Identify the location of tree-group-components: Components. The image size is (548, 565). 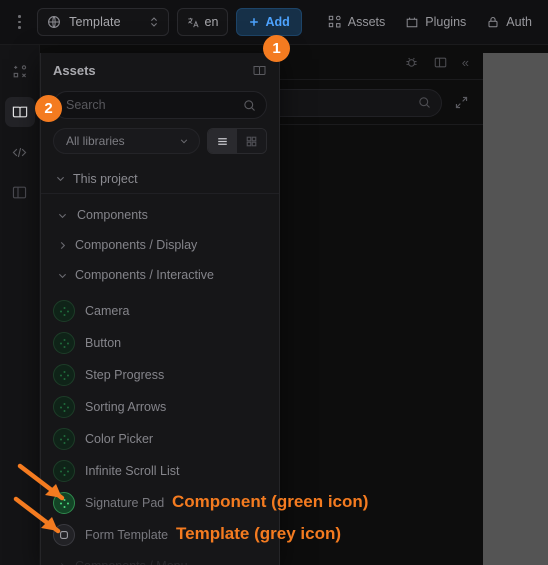
(160, 215).